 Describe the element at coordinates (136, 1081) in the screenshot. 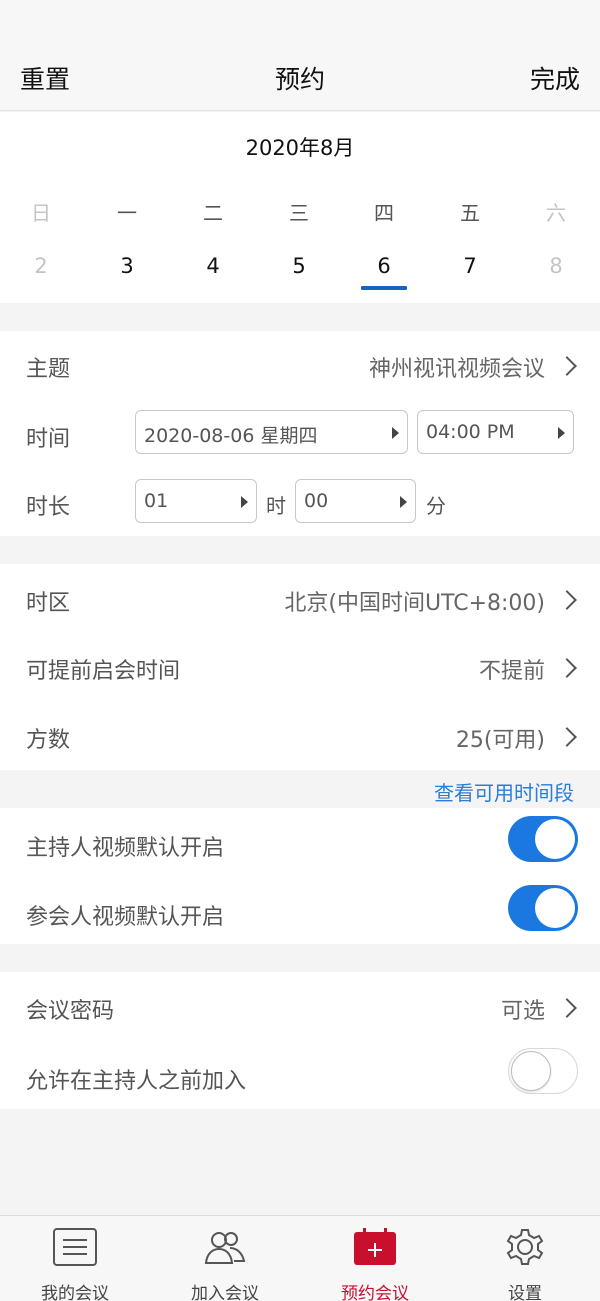

I see `join-before-host-label: 允许在主持人之前加入` at that location.